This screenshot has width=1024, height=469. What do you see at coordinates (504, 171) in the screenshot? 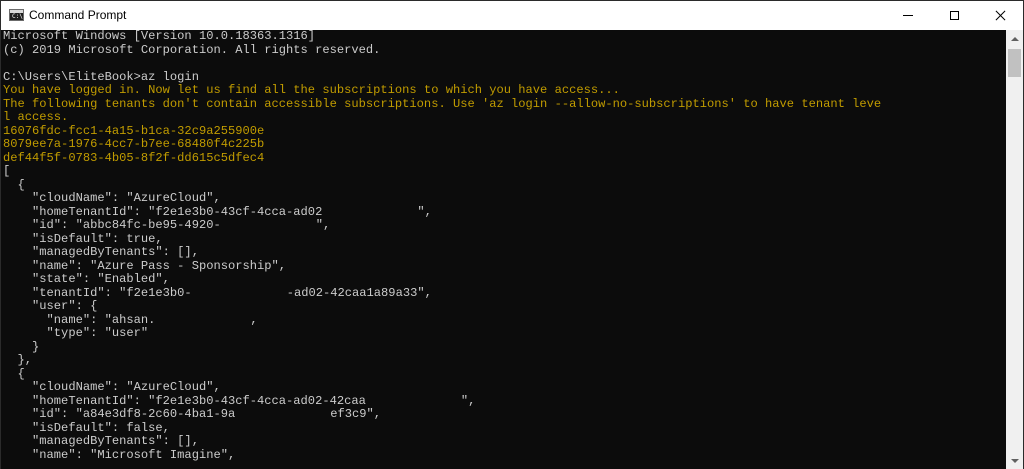
I see `console-line: [` at bounding box center [504, 171].